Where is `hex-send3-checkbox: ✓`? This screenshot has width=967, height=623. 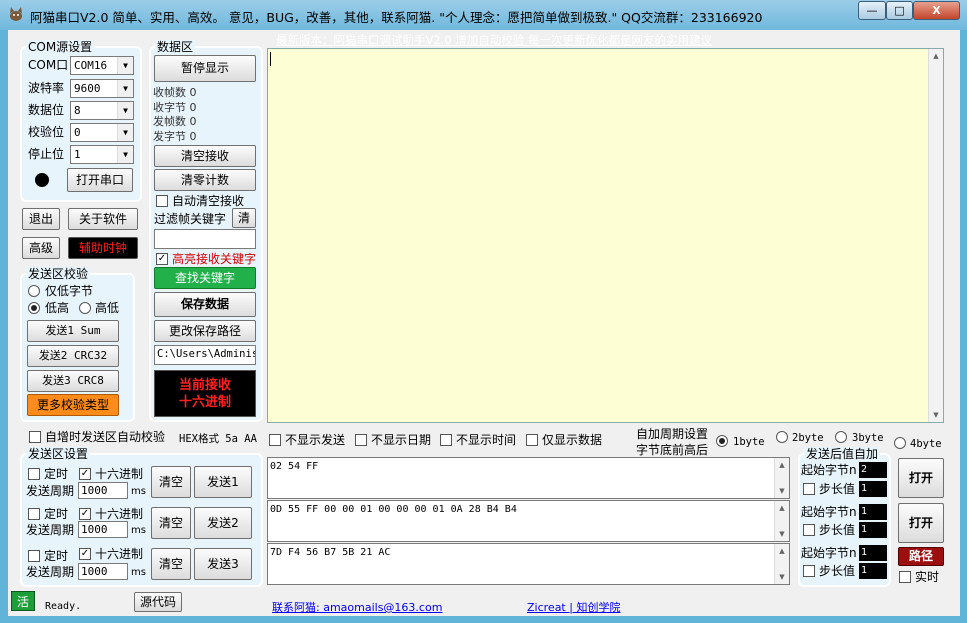
hex-send3-checkbox: ✓ is located at coordinates (85, 554).